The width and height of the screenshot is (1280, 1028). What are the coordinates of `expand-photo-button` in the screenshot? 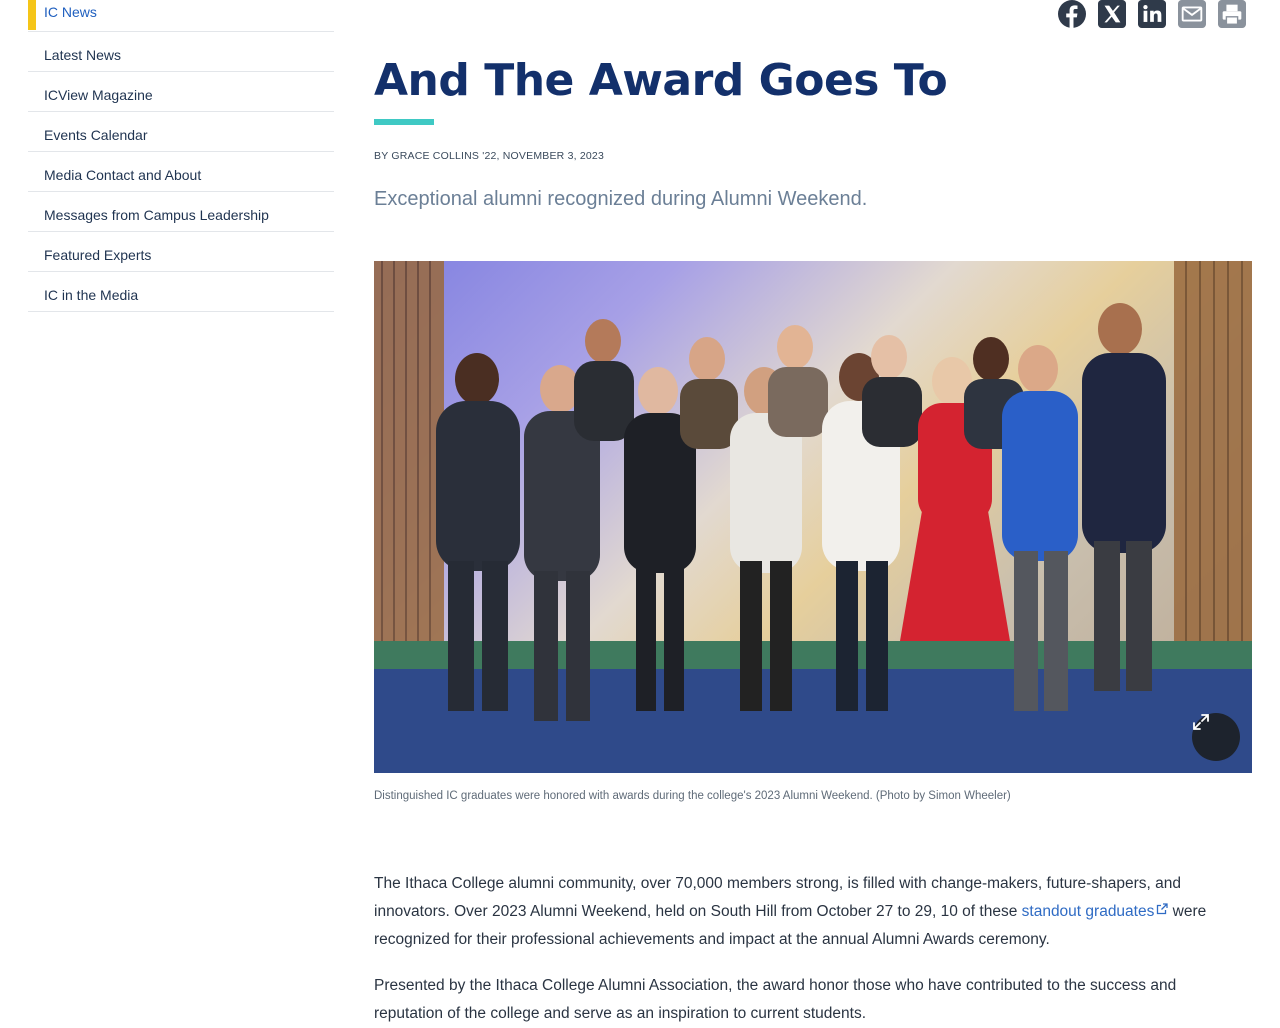 It's located at (1216, 737).